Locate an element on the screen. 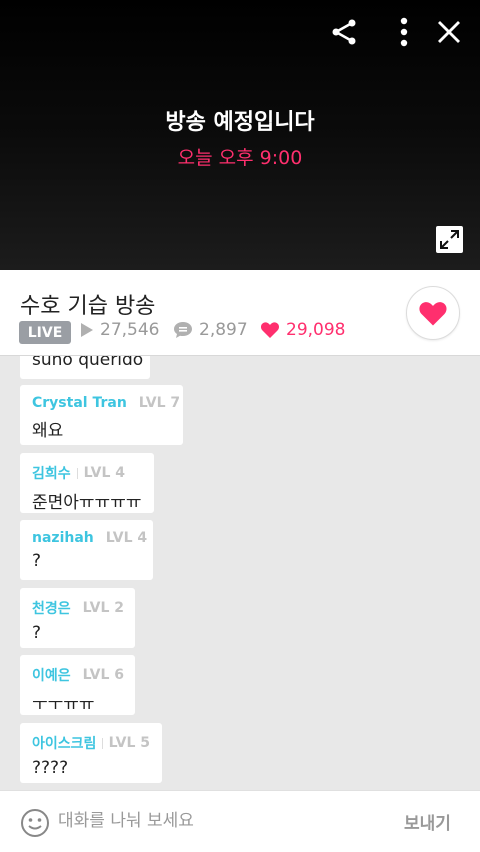  chat-username: nazihah is located at coordinates (63, 538).